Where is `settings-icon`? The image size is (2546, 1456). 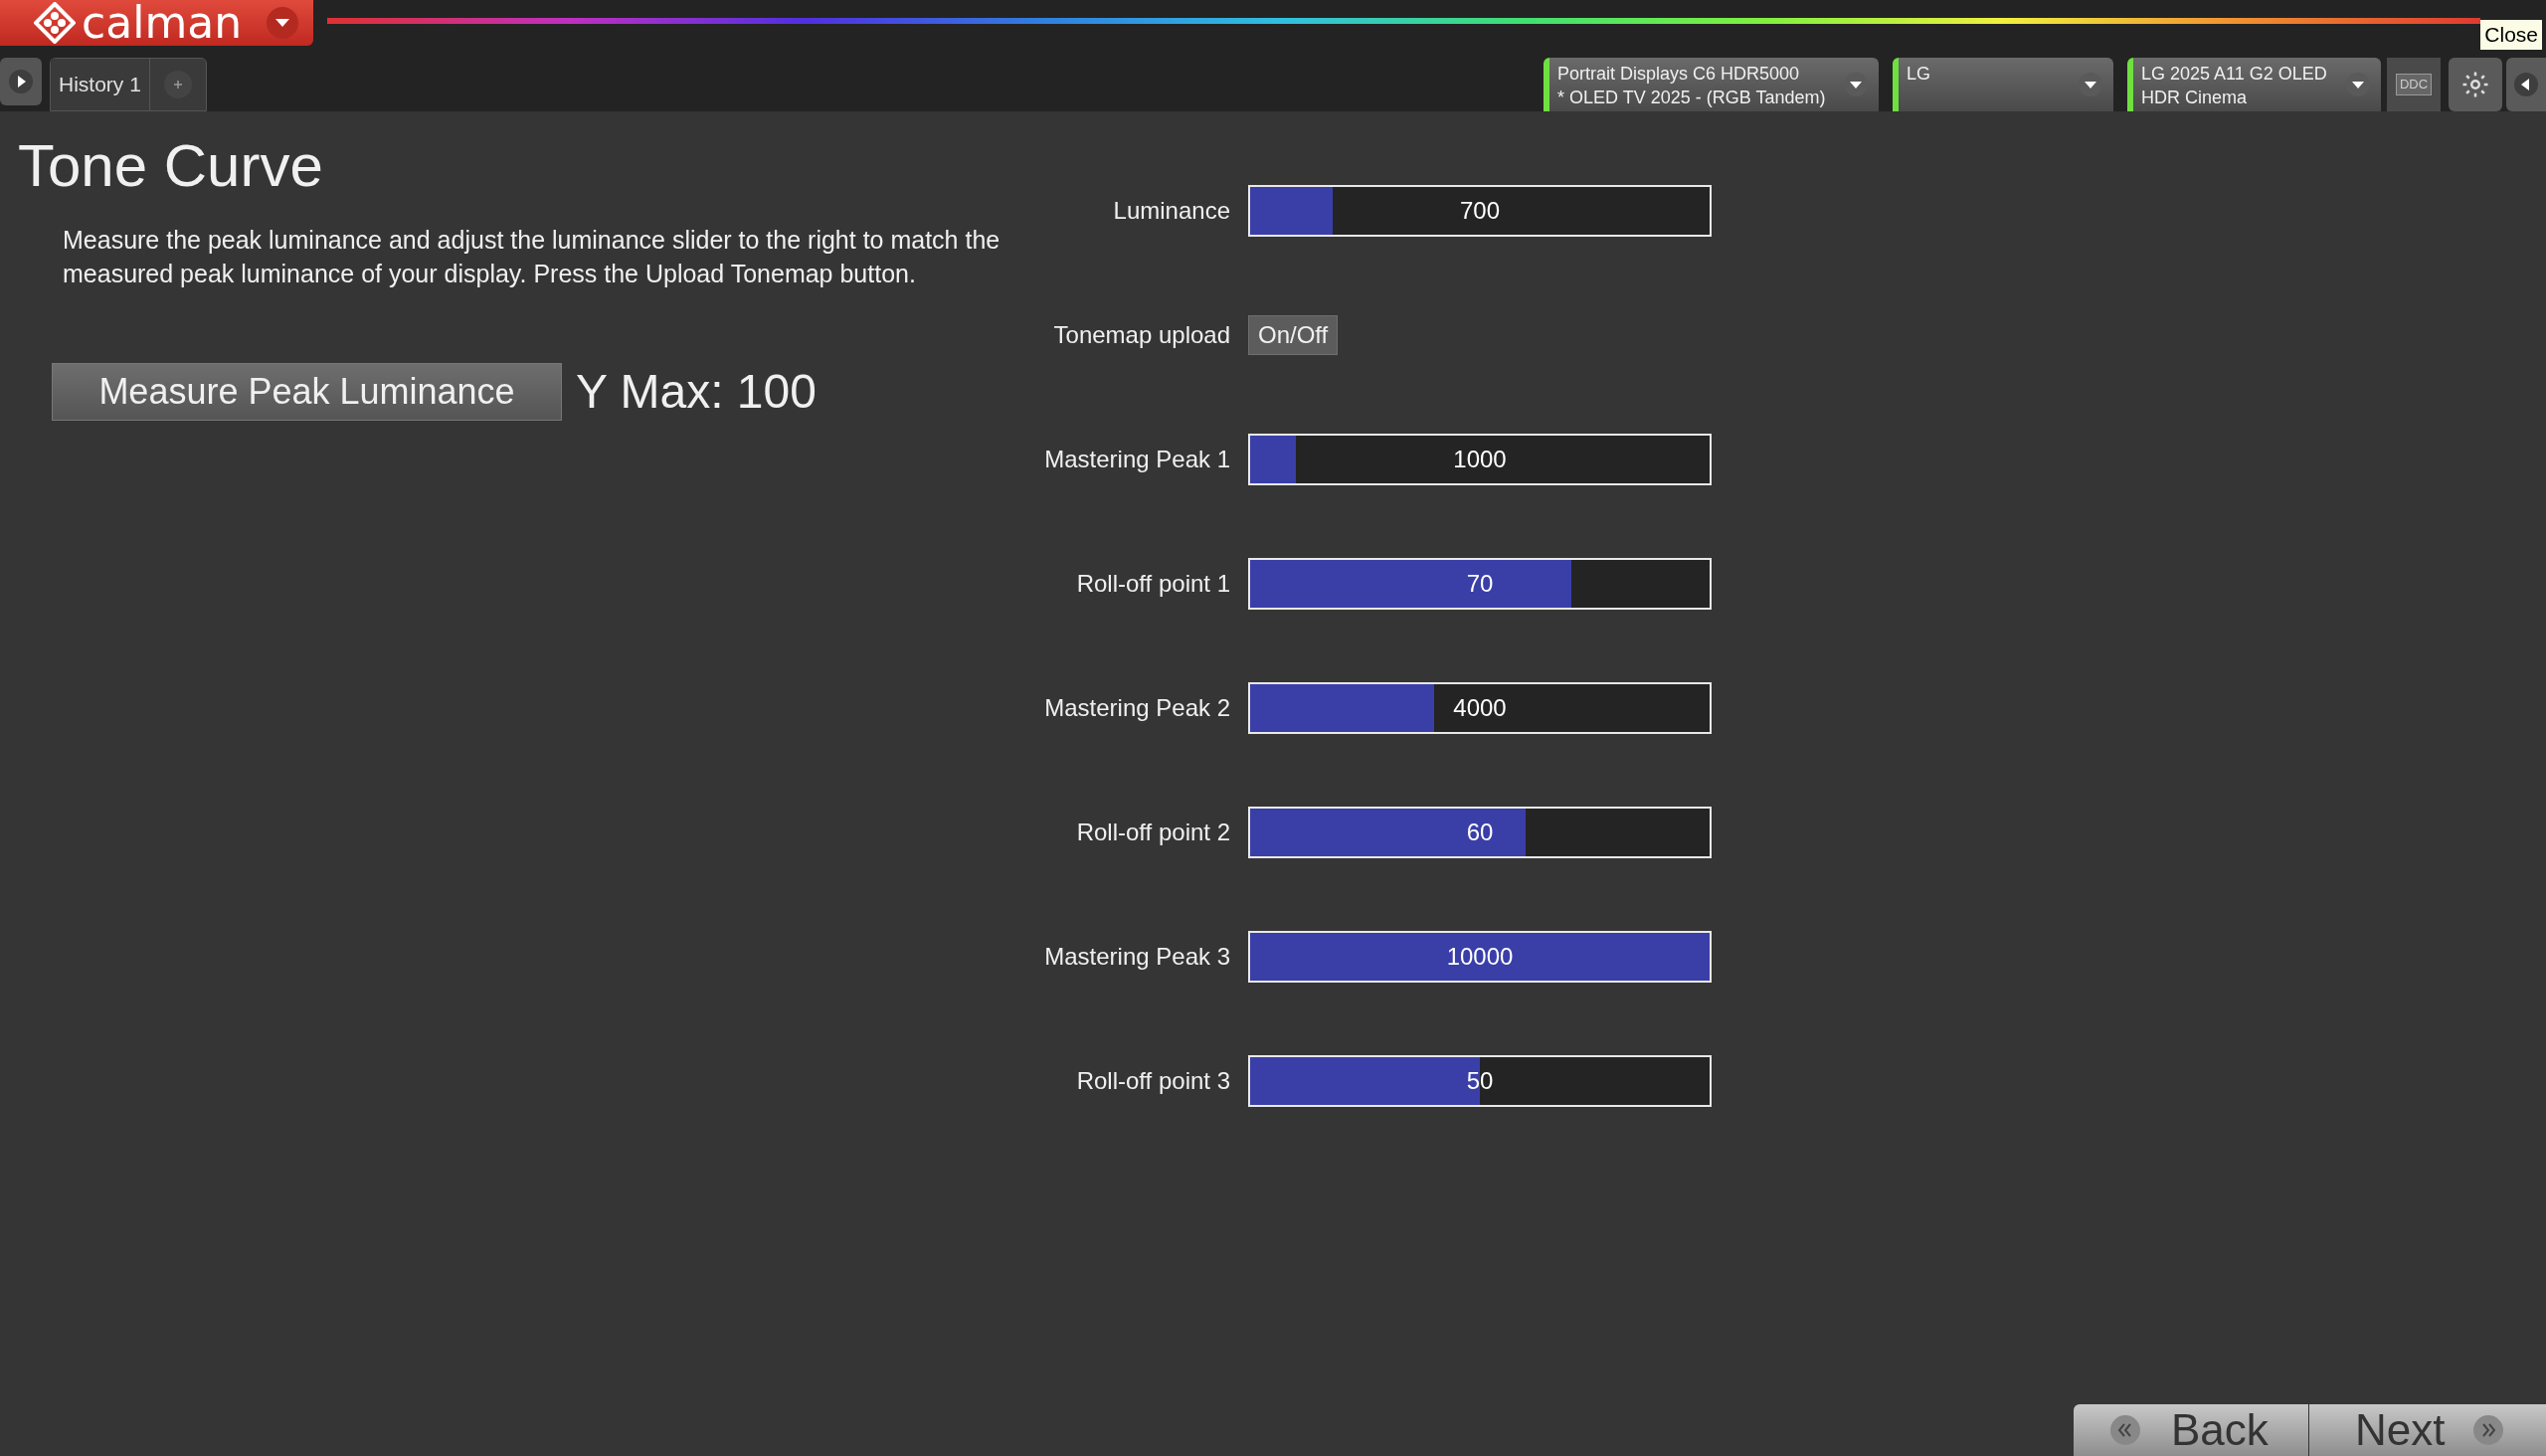 settings-icon is located at coordinates (2475, 84).